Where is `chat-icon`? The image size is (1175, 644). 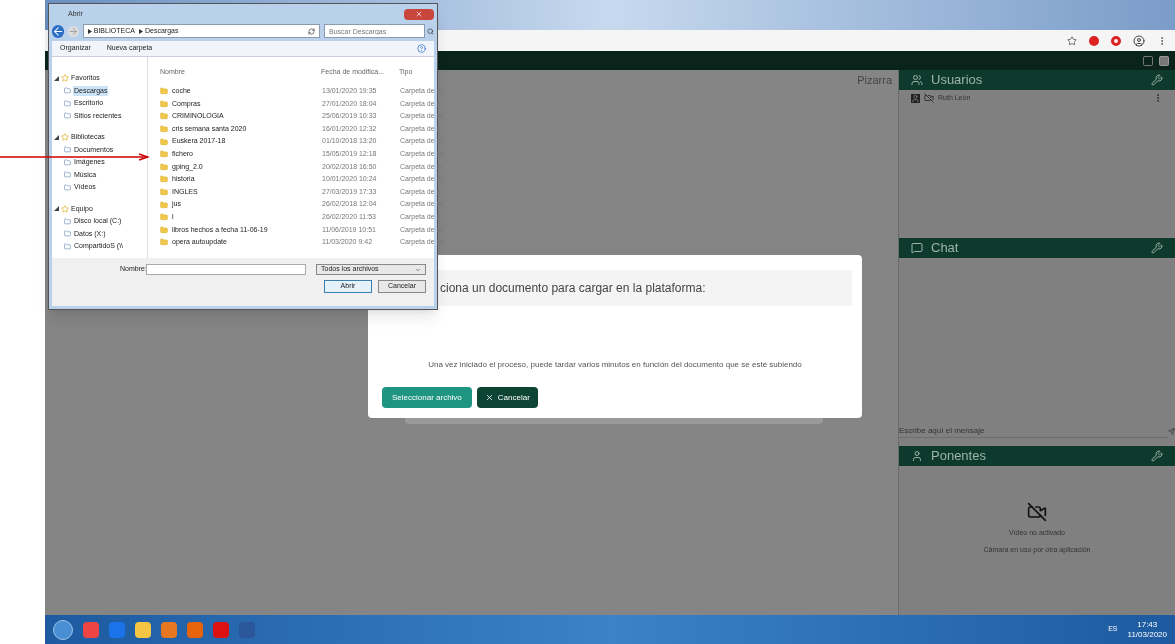
chat-icon is located at coordinates (917, 248).